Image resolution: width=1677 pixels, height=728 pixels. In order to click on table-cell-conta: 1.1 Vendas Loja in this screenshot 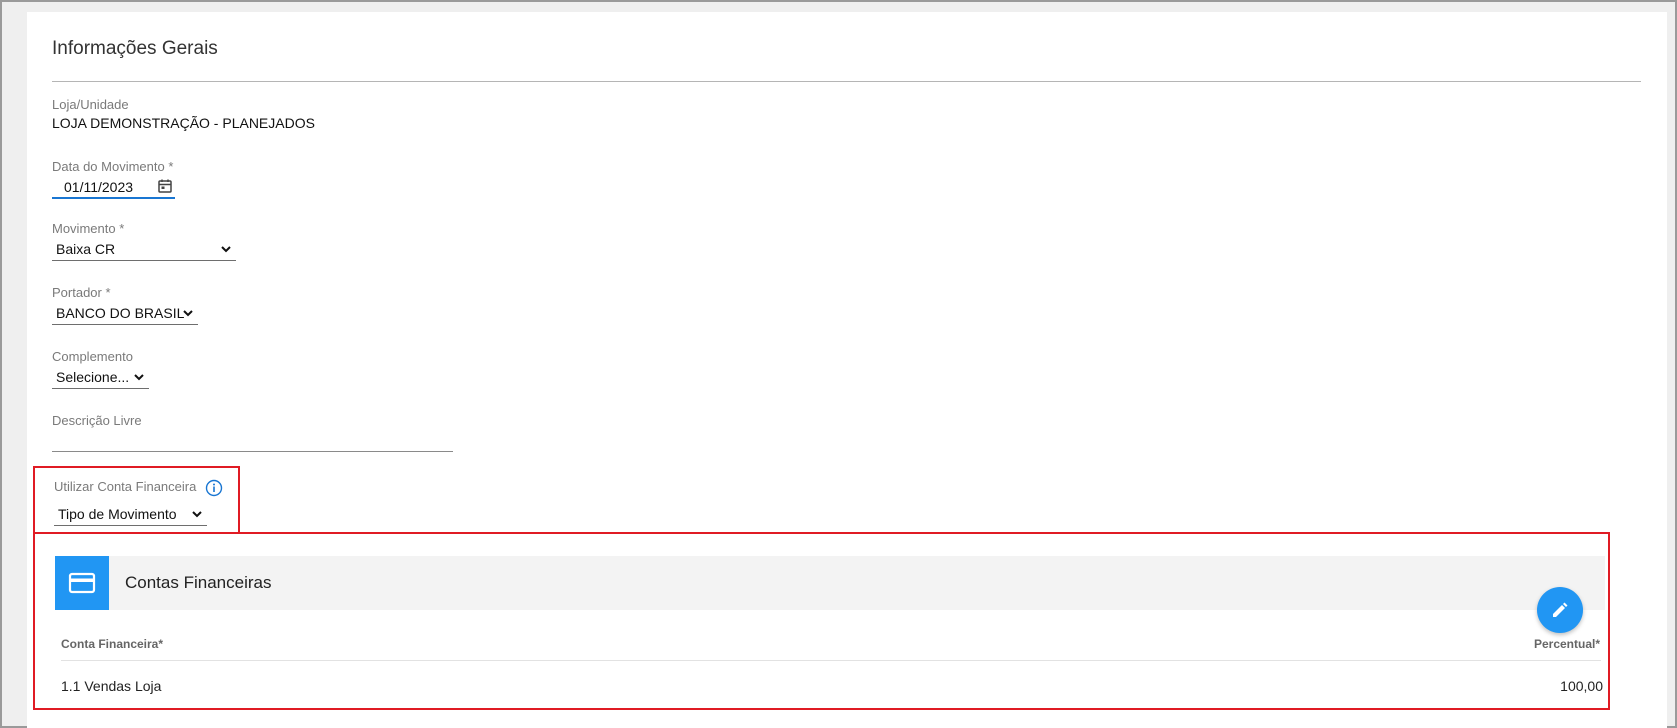, I will do `click(111, 686)`.